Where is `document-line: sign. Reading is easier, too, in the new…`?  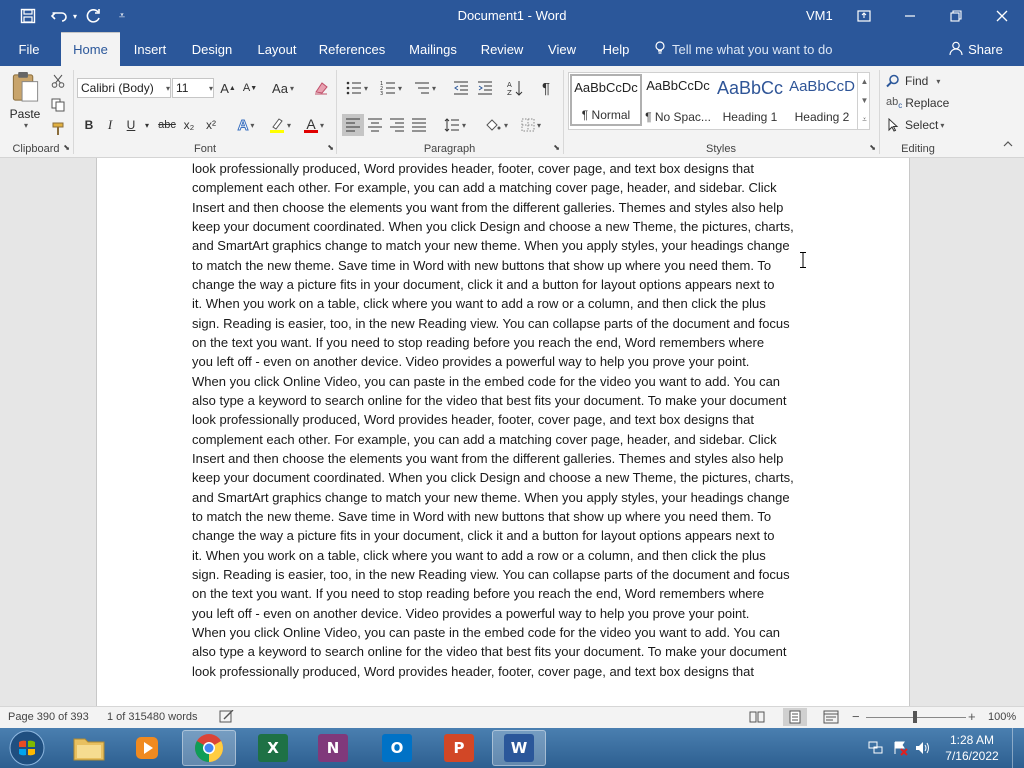
document-line: sign. Reading is easier, too, in the new… is located at coordinates (491, 574).